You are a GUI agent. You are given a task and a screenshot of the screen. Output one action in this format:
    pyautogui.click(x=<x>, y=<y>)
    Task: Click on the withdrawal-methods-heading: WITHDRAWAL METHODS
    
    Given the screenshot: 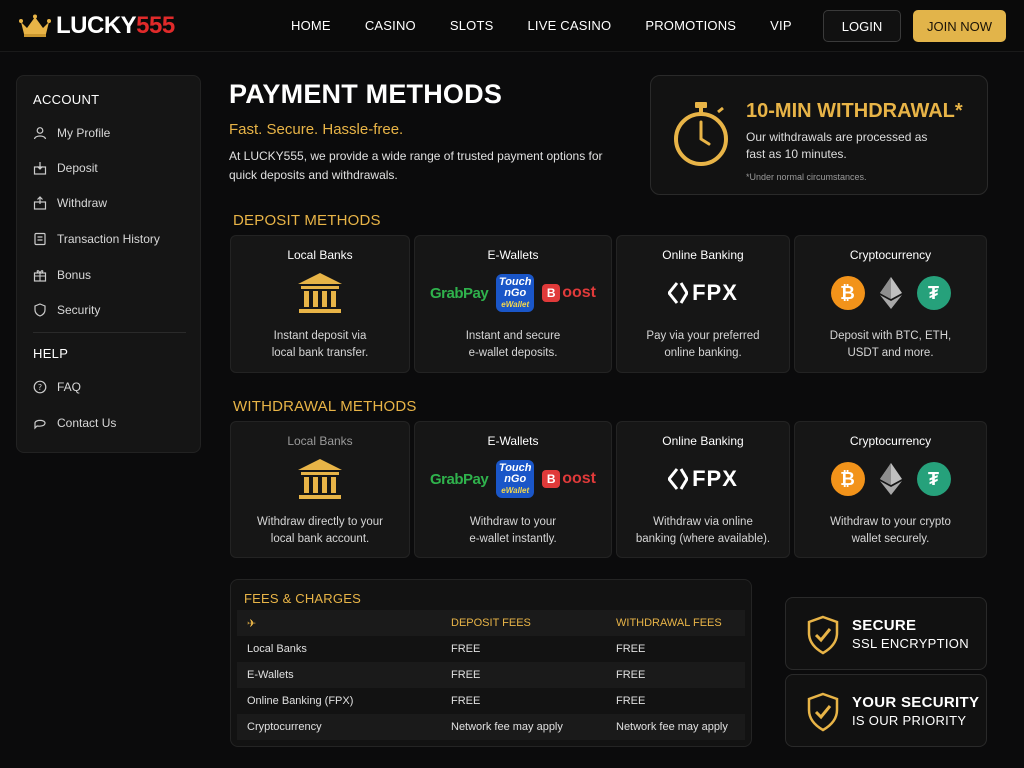 What is the action you would take?
    pyautogui.click(x=325, y=406)
    